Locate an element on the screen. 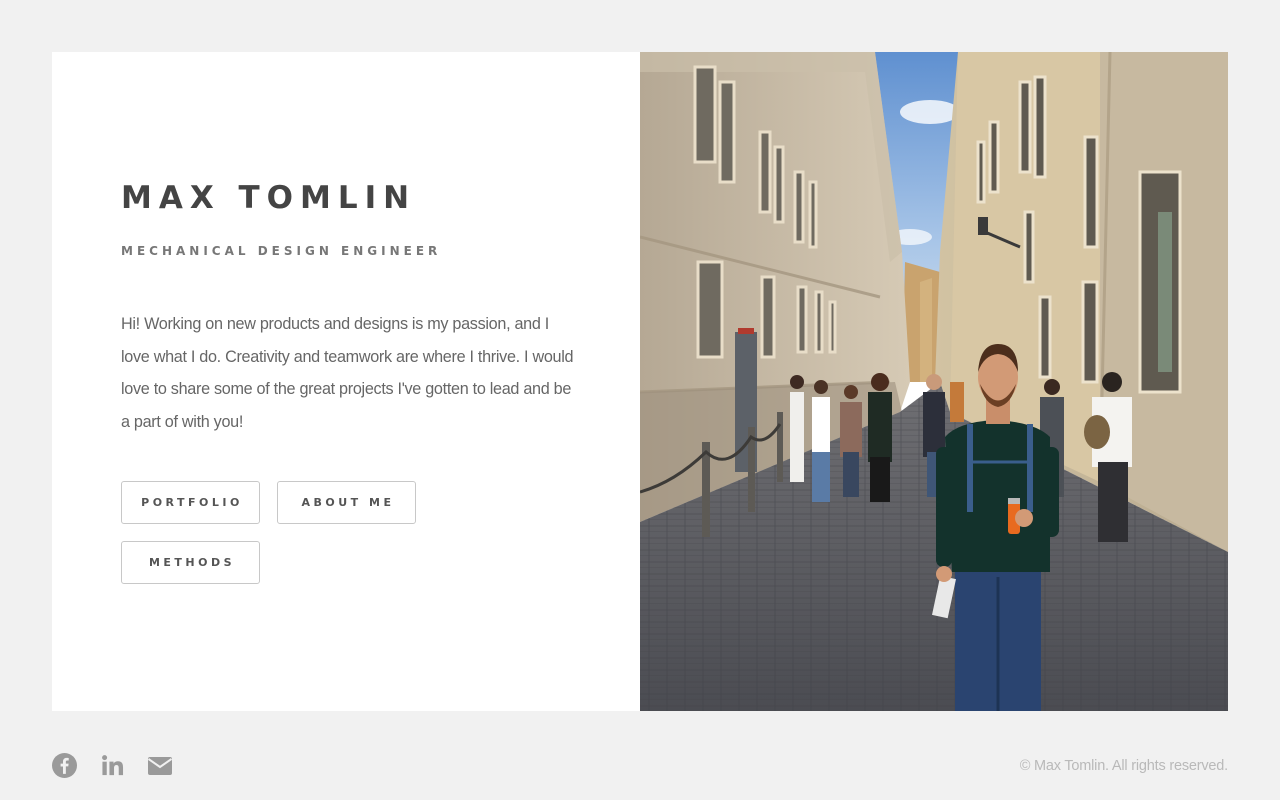 This screenshot has height=800, width=1280. facebook-icon is located at coordinates (64, 768).